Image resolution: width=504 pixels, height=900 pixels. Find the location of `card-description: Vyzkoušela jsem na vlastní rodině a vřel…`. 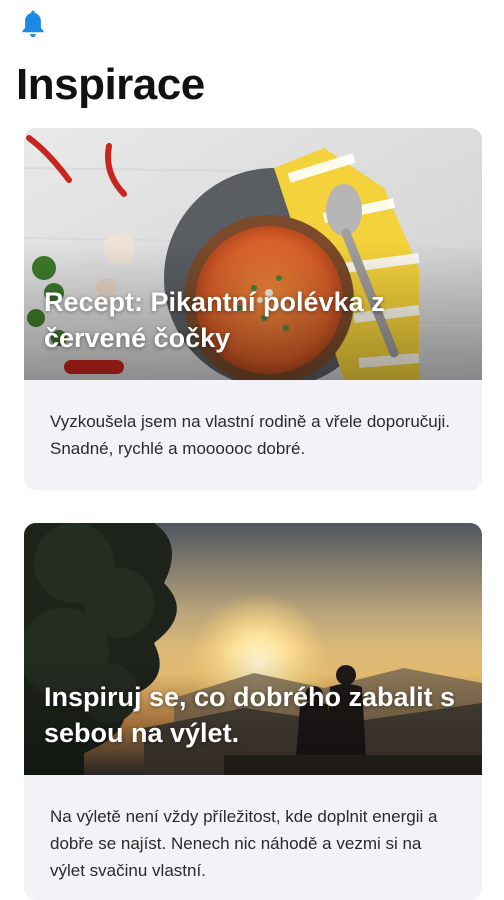

card-description: Vyzkoušela jsem na vlastní rodině a vřel… is located at coordinates (250, 435).